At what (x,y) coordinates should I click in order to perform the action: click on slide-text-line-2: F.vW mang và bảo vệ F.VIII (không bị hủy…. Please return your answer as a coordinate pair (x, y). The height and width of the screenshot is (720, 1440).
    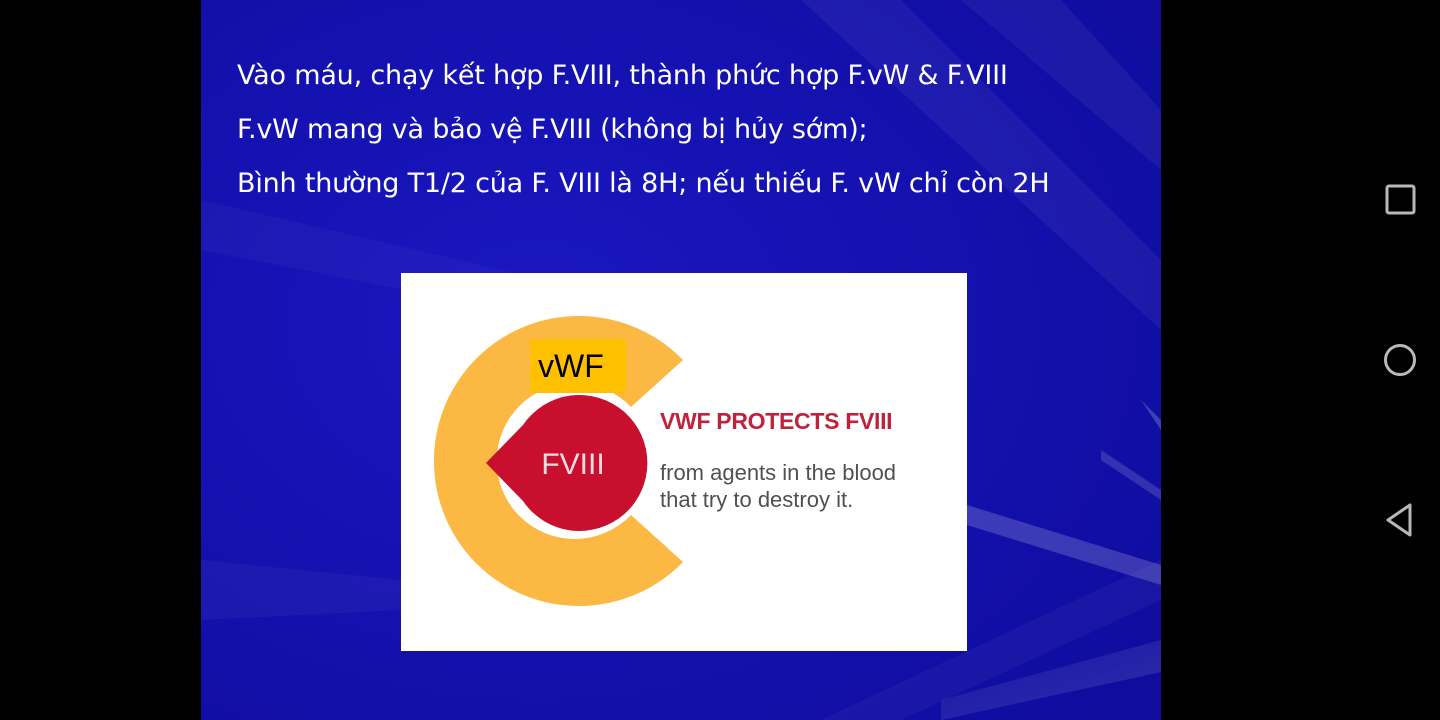
    Looking at the image, I should click on (552, 129).